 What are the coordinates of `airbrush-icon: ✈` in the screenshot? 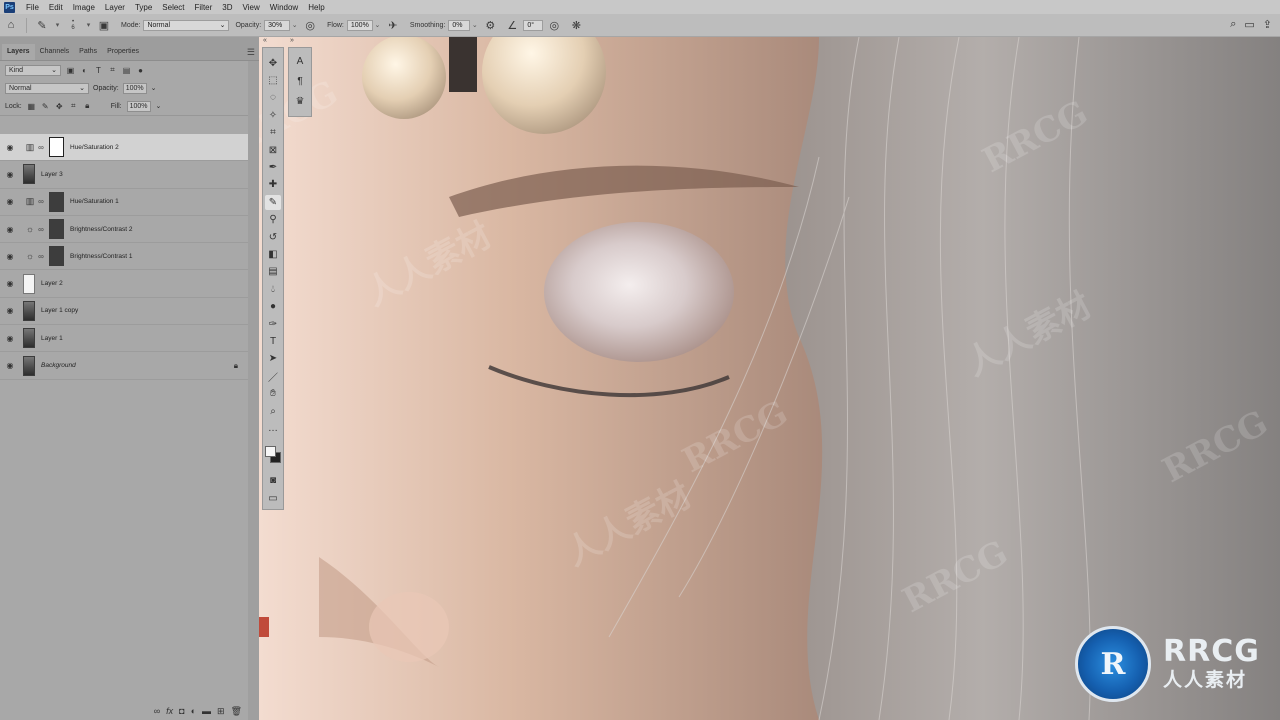 It's located at (393, 25).